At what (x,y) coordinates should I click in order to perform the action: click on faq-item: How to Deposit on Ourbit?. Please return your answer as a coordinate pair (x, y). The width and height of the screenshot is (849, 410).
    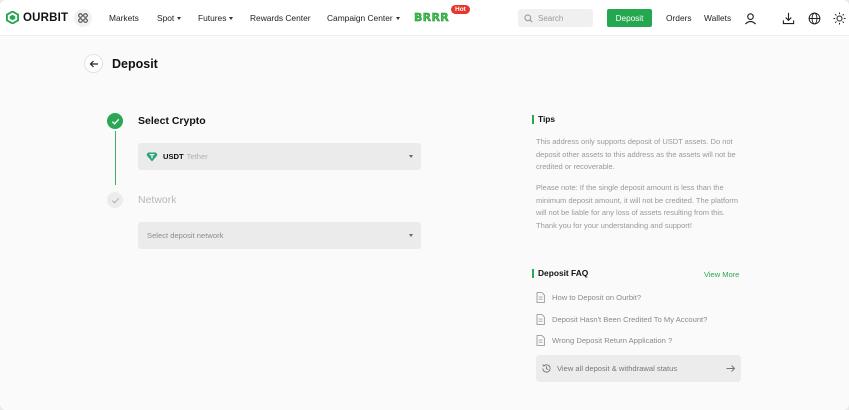
    Looking at the image, I should click on (588, 297).